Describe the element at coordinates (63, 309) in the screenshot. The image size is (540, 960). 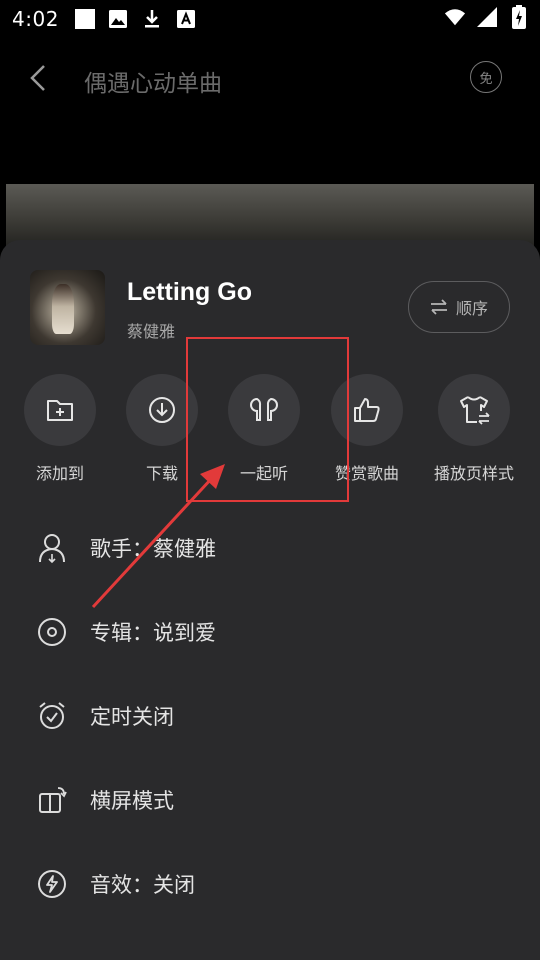
I see `cover-figure` at that location.